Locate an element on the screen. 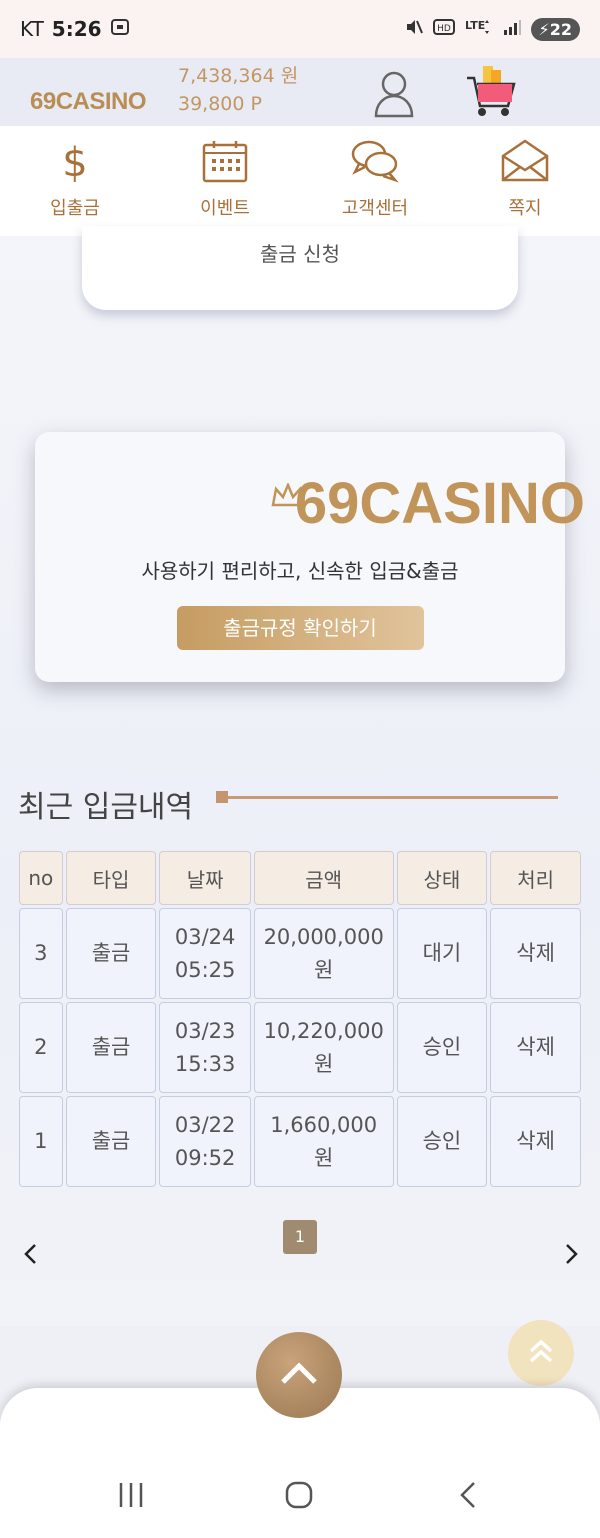 This screenshot has height=1538, width=600. balance-amount: 7,438,364 원 is located at coordinates (238, 76).